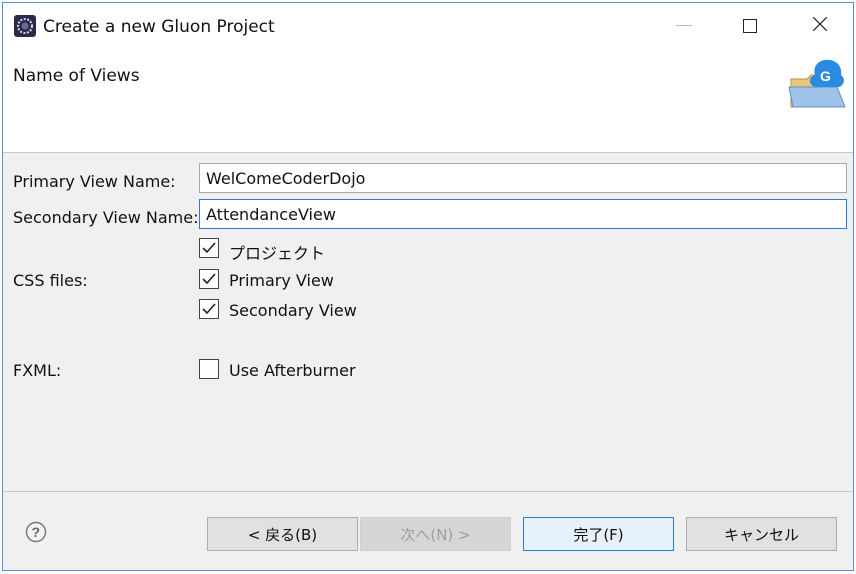  What do you see at coordinates (106, 217) in the screenshot?
I see `secondary-view-label: Secondary View Name:` at bounding box center [106, 217].